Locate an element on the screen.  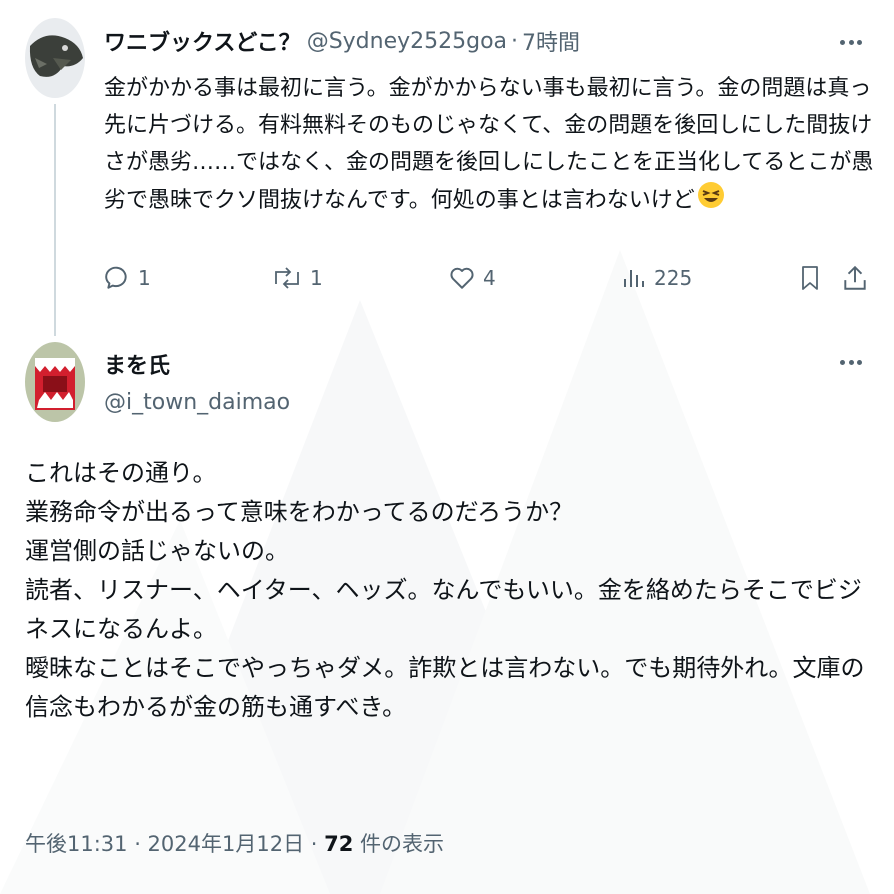
views-count: 225 is located at coordinates (673, 278).